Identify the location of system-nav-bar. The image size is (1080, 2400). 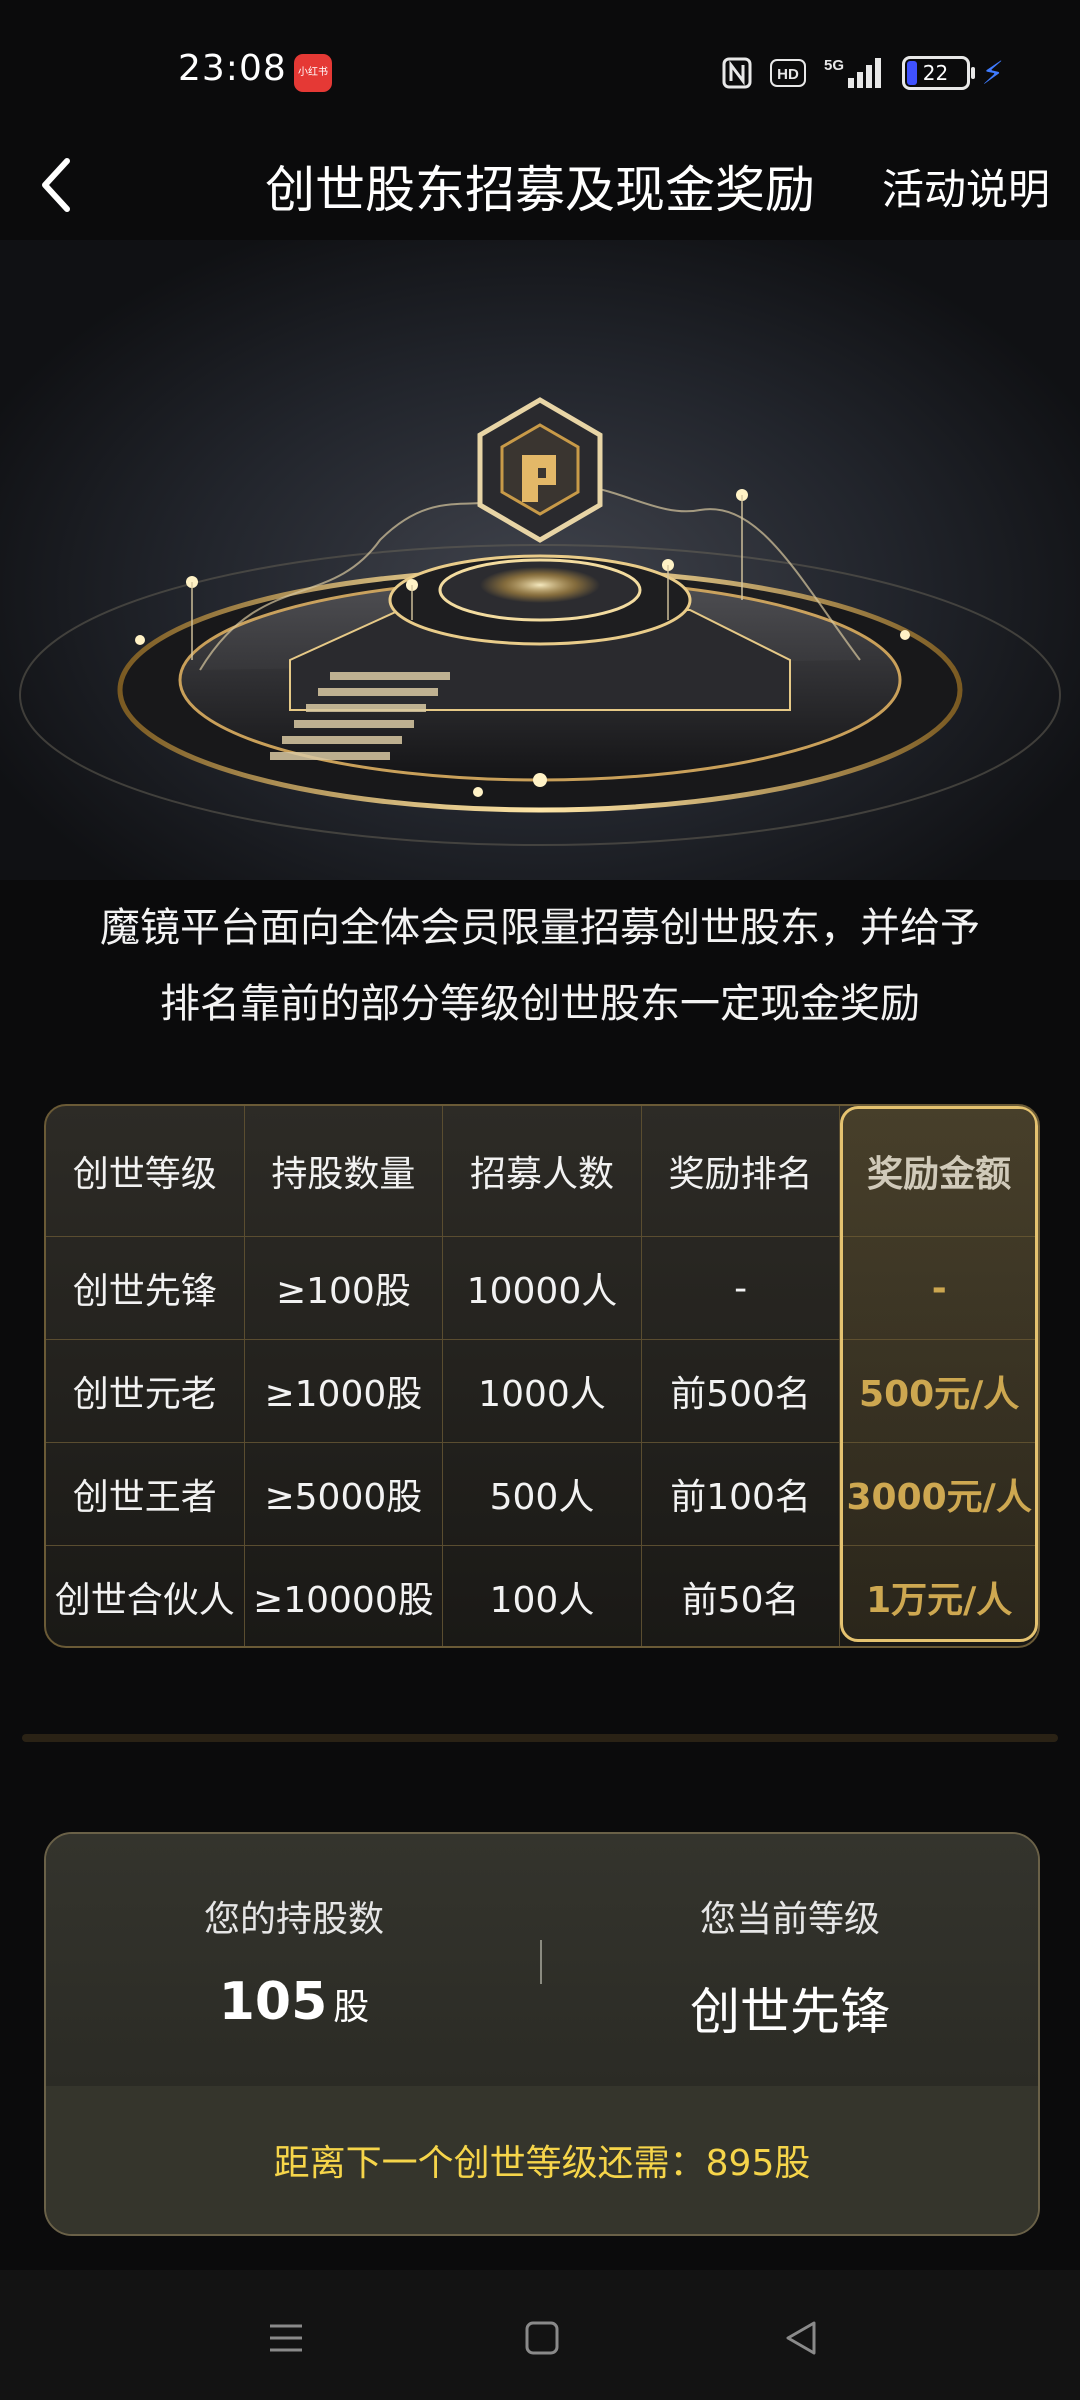
(540, 2335).